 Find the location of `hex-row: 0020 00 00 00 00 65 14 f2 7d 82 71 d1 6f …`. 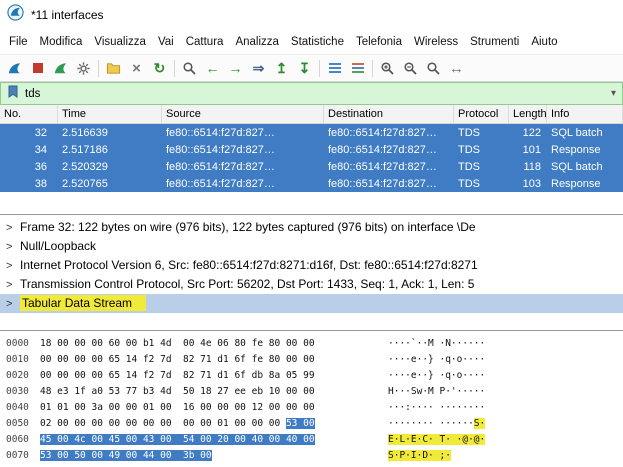

hex-row: 0020 00 00 00 00 65 14 f2 7d 82 71 d1 6f … is located at coordinates (314, 376).